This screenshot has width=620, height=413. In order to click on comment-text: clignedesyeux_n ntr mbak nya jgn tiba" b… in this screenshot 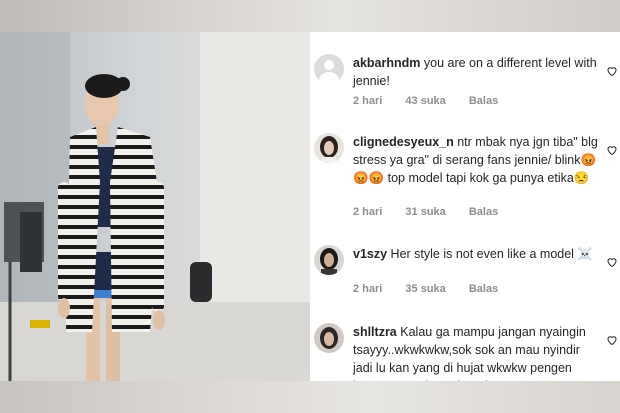, I will do `click(475, 160)`.